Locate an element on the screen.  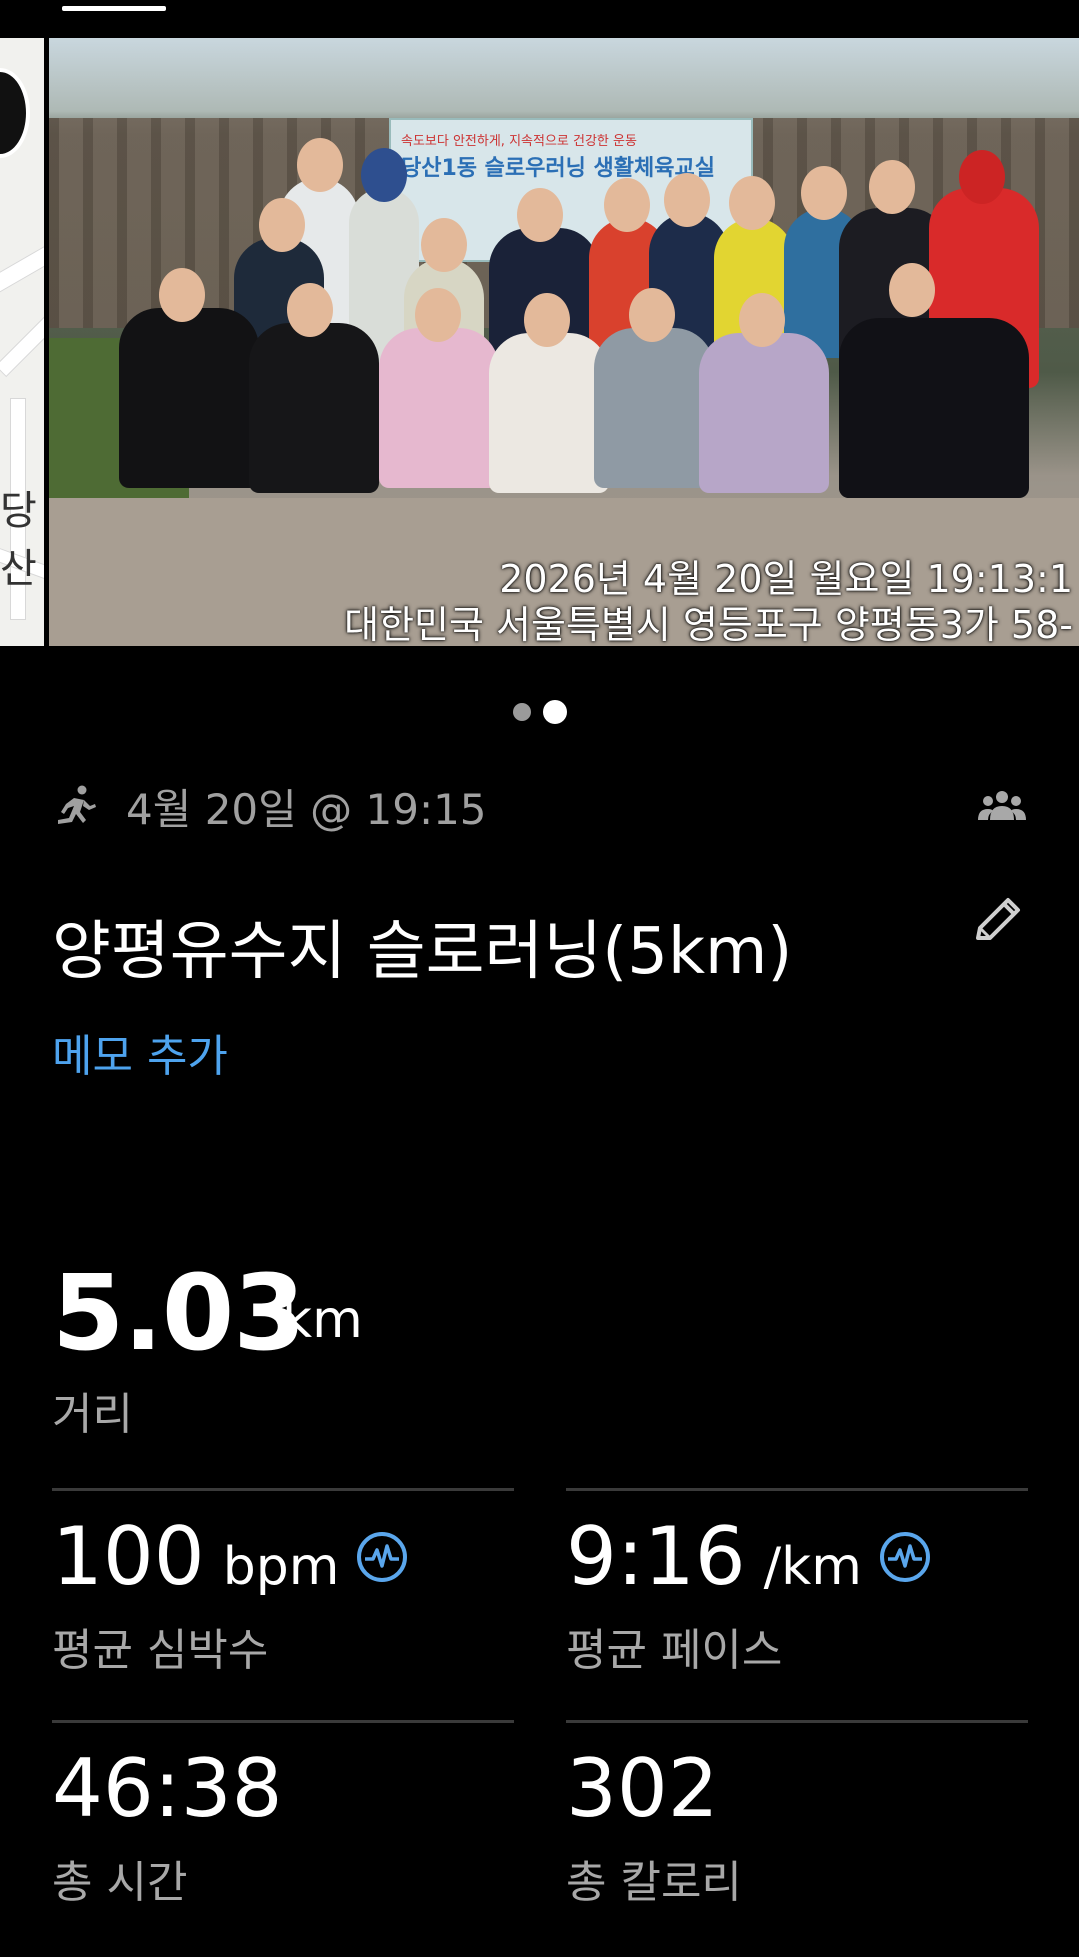
pace-unit: /km is located at coordinates (812, 1567).